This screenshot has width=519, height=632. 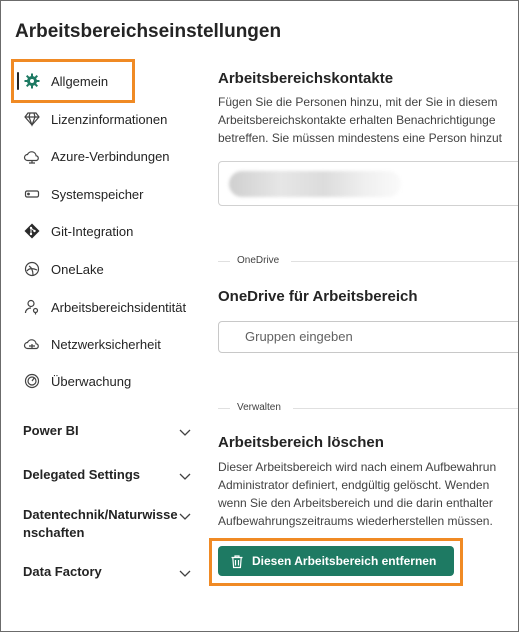 I want to click on storage-icon, so click(x=32, y=194).